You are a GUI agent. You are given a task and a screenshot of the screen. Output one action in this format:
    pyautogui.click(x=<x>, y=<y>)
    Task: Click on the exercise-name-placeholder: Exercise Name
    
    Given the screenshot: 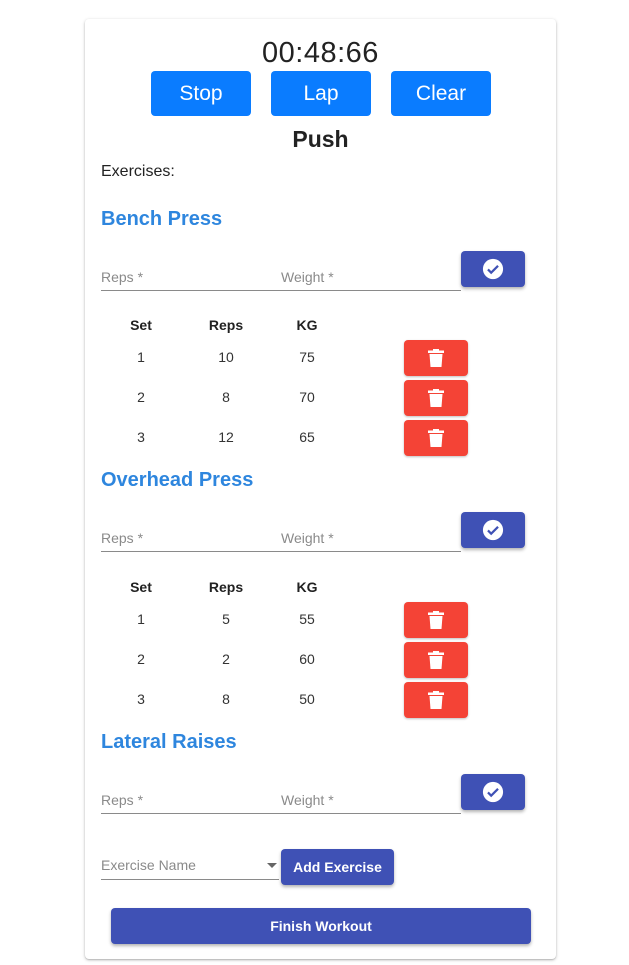 What is the action you would take?
    pyautogui.click(x=148, y=865)
    